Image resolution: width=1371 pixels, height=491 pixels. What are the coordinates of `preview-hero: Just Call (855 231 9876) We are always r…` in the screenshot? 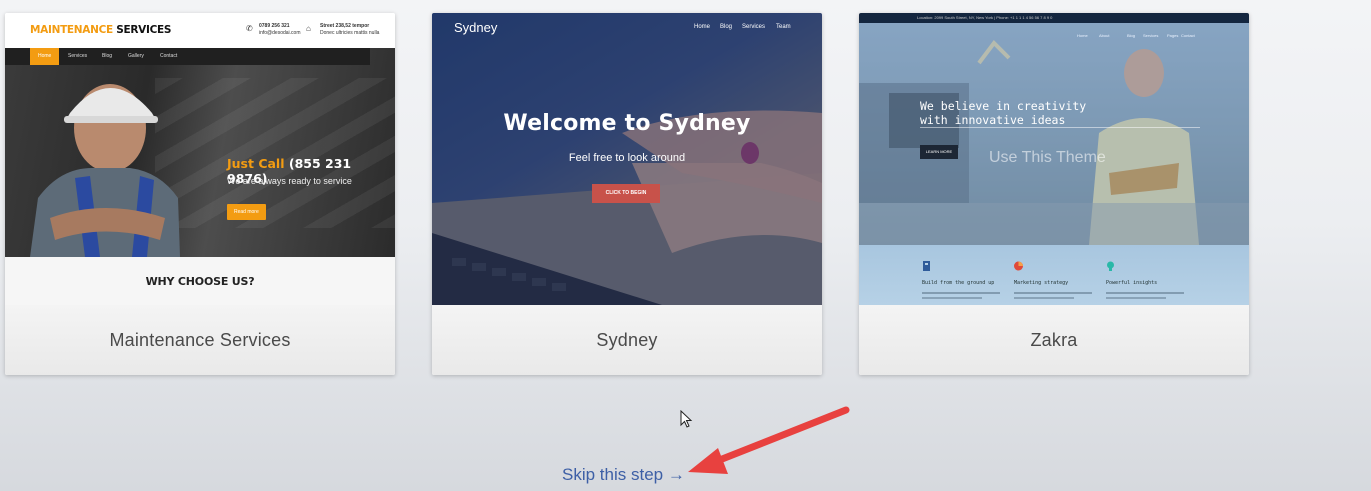 It's located at (200, 170).